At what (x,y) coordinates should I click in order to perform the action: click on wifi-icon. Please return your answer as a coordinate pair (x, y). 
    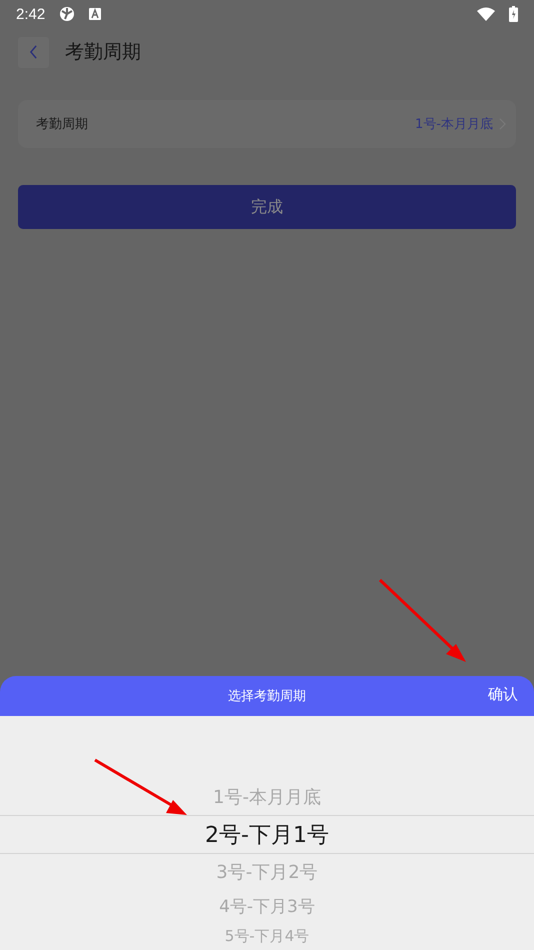
    Looking at the image, I should click on (486, 14).